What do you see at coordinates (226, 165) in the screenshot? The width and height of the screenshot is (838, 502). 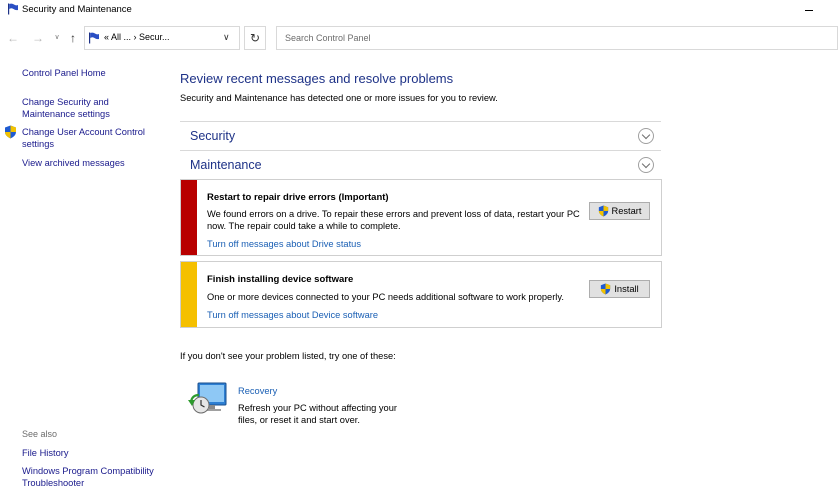 I see `section-label: Maintenance` at bounding box center [226, 165].